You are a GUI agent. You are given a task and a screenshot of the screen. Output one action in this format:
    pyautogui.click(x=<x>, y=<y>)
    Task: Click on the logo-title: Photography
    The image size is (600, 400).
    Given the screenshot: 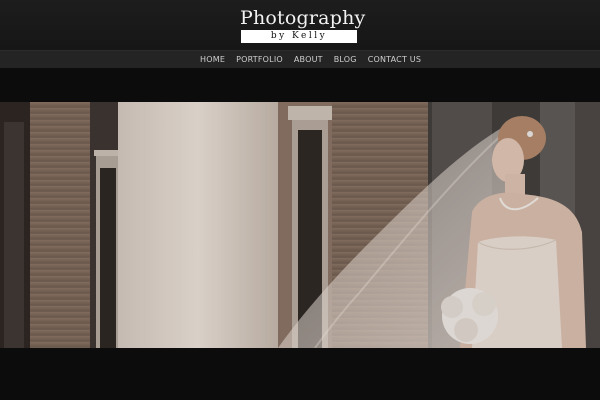 What is the action you would take?
    pyautogui.click(x=303, y=18)
    